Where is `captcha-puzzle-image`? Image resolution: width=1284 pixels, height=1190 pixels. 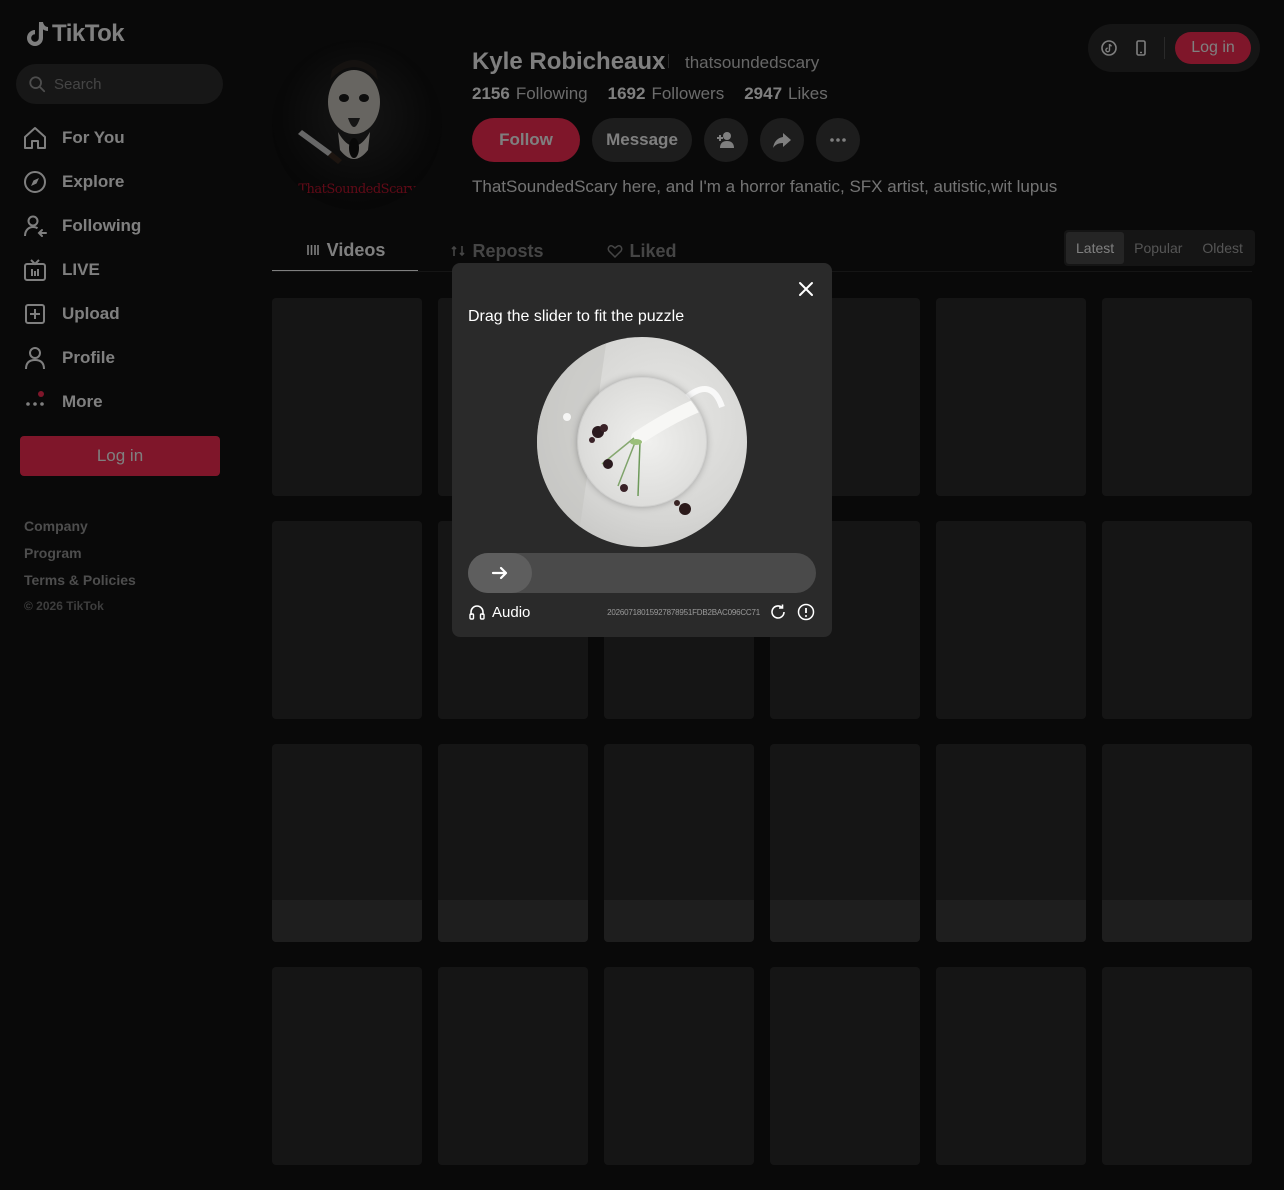
captcha-puzzle-image is located at coordinates (642, 442).